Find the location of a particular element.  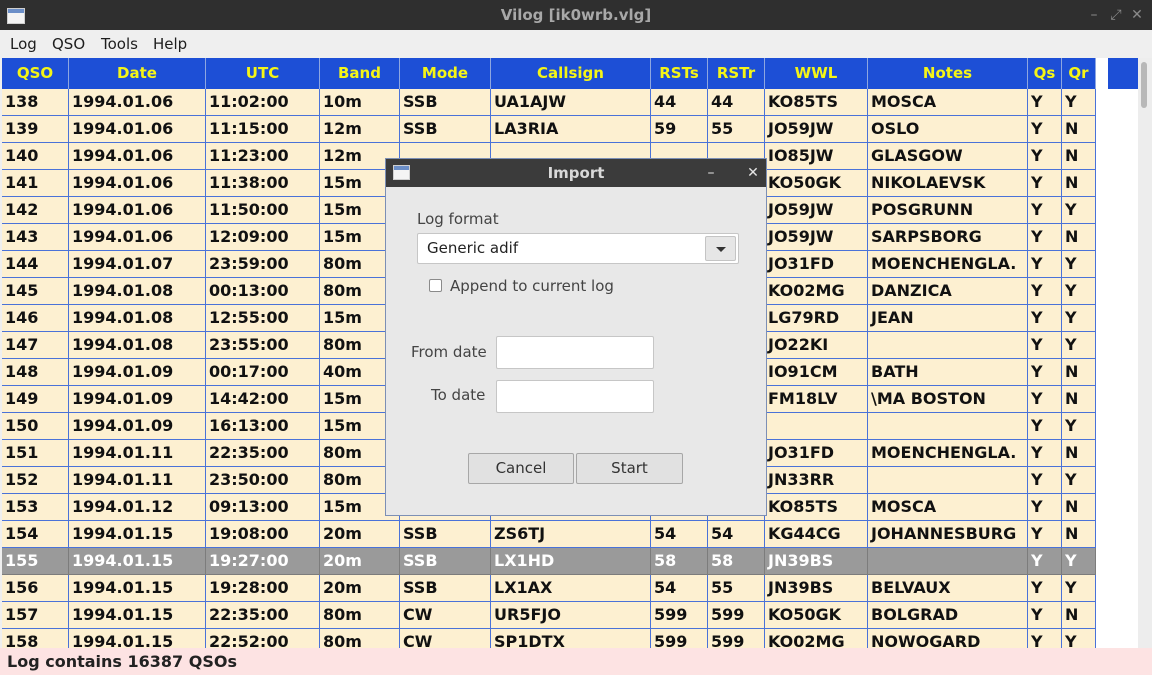

column-header-mode: Mode is located at coordinates (445, 73).